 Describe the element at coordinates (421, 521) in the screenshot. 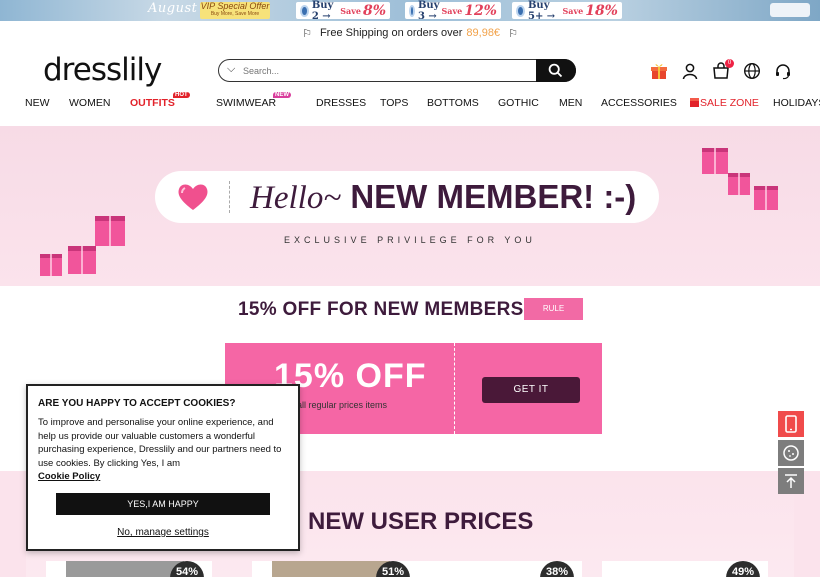

I see `prices-title: NEW USER PRICES` at that location.